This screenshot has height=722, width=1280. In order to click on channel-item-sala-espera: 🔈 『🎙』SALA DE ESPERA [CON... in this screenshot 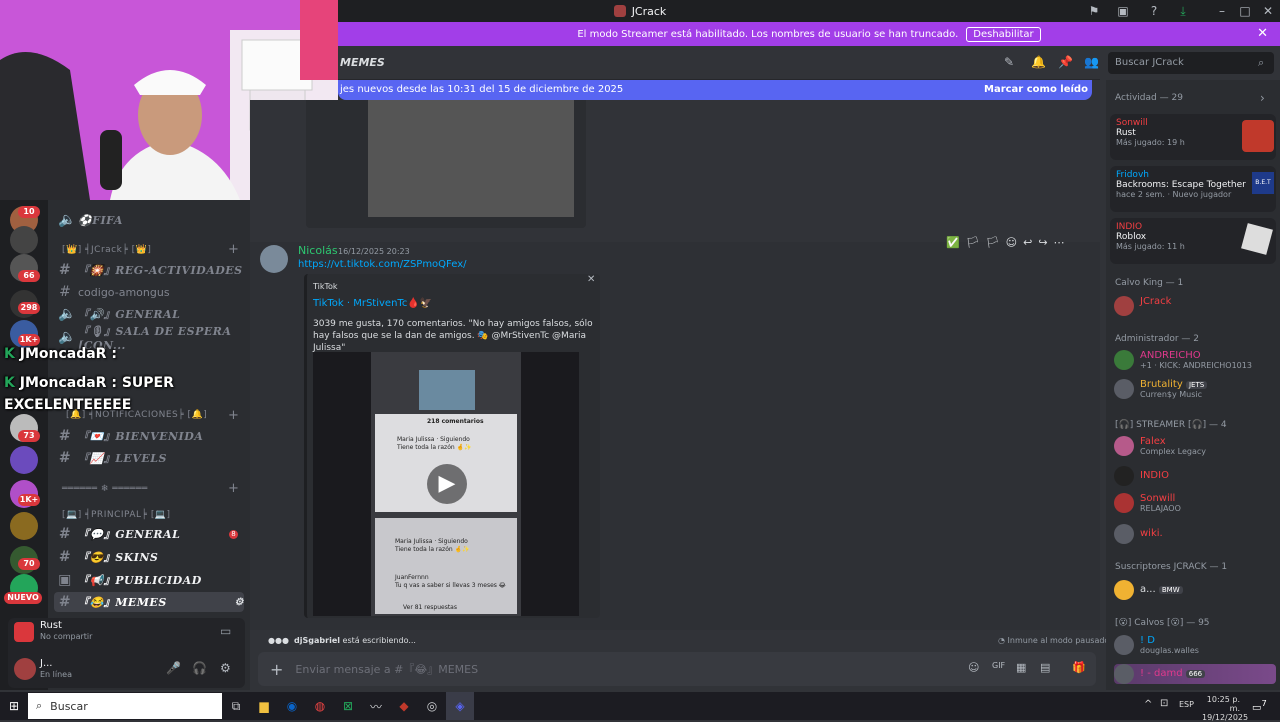, I will do `click(152, 338)`.